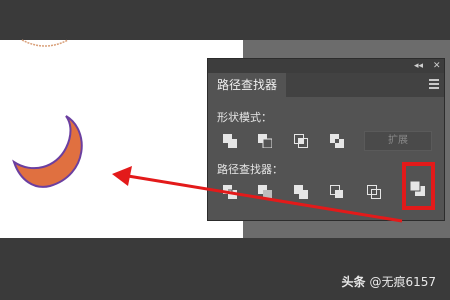 The height and width of the screenshot is (300, 450). I want to click on watermark-platform: 头条, so click(353, 282).